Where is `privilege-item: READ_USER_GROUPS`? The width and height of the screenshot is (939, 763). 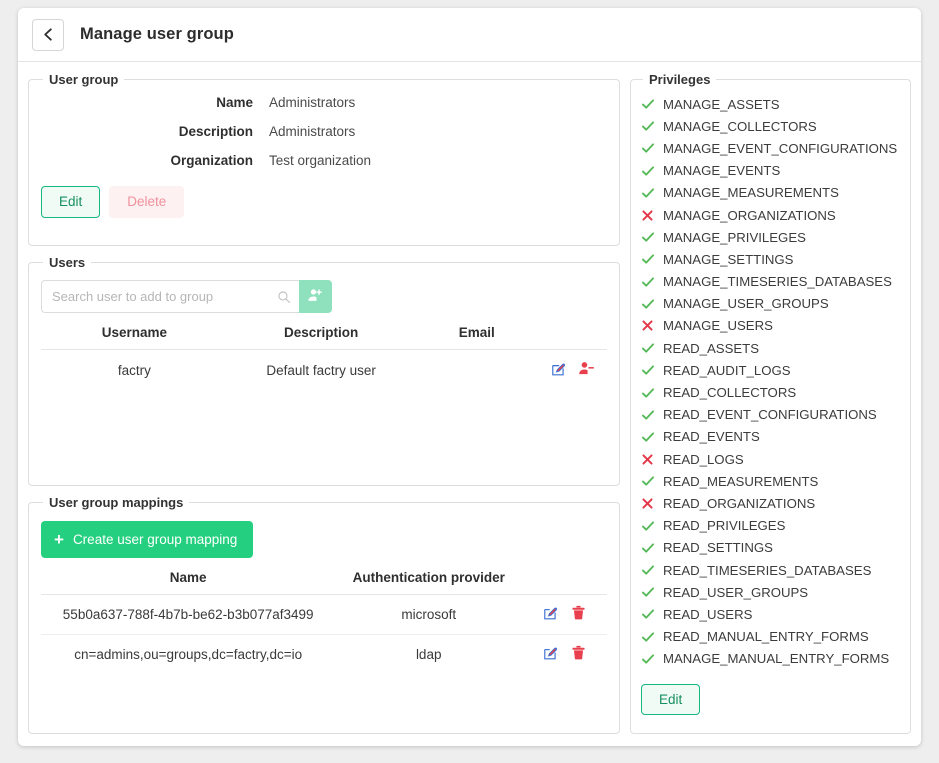 privilege-item: READ_USER_GROUPS is located at coordinates (769, 592).